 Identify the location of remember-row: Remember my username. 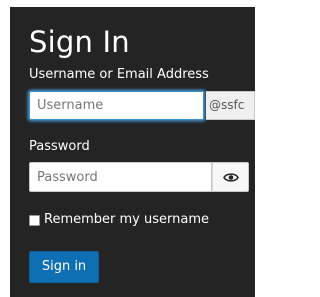
(119, 220).